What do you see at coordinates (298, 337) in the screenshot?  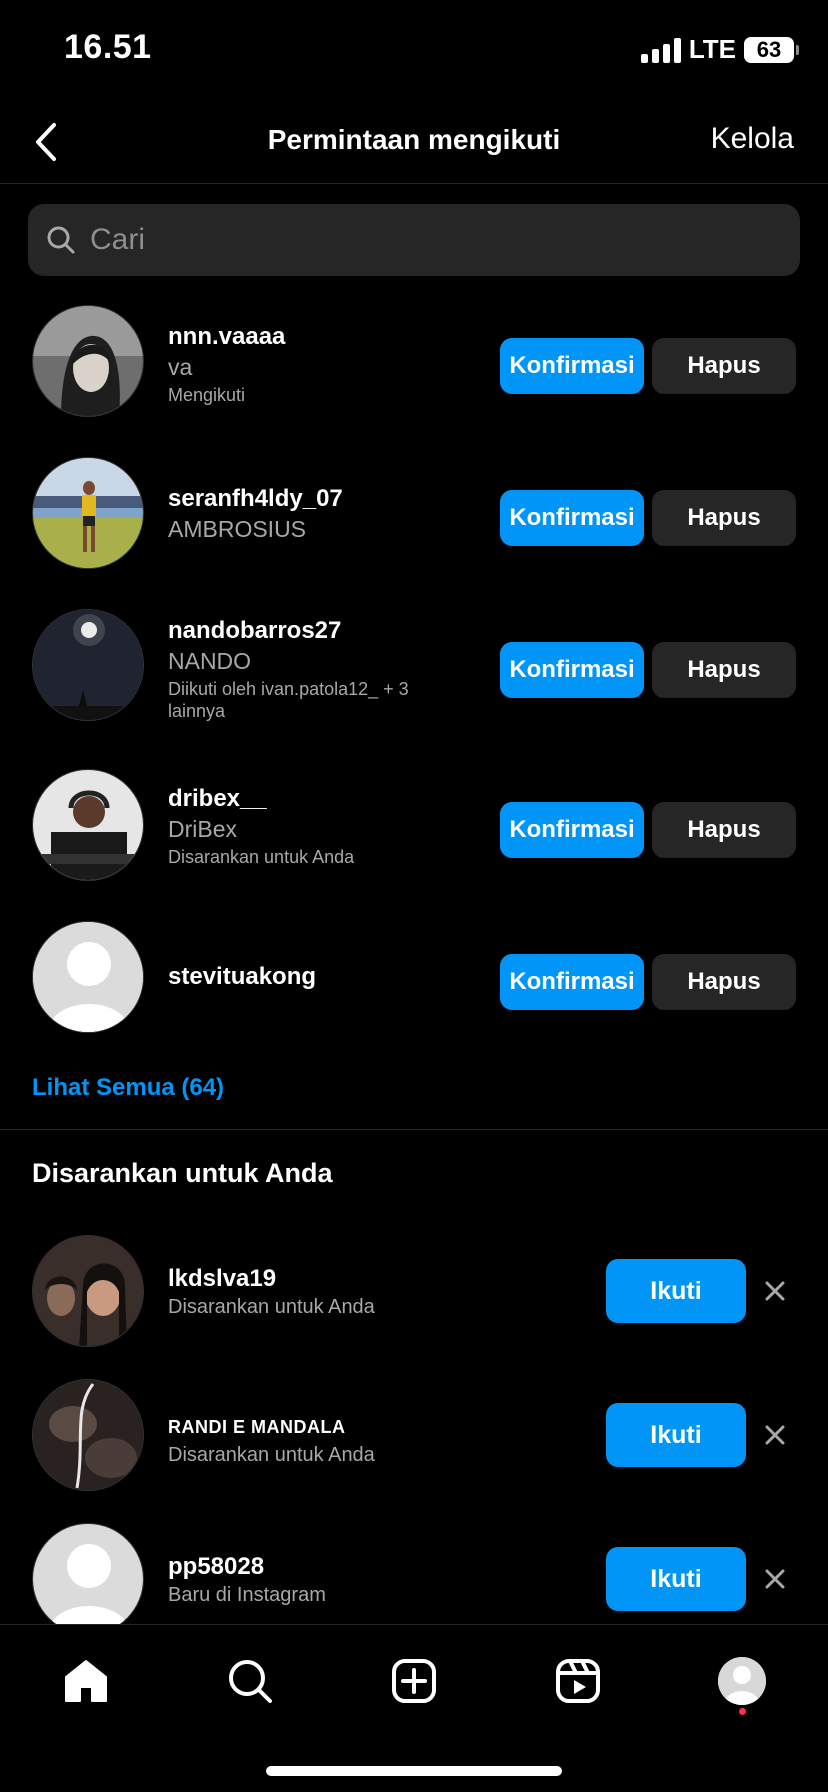 I see `username: nnn.vaaaa` at bounding box center [298, 337].